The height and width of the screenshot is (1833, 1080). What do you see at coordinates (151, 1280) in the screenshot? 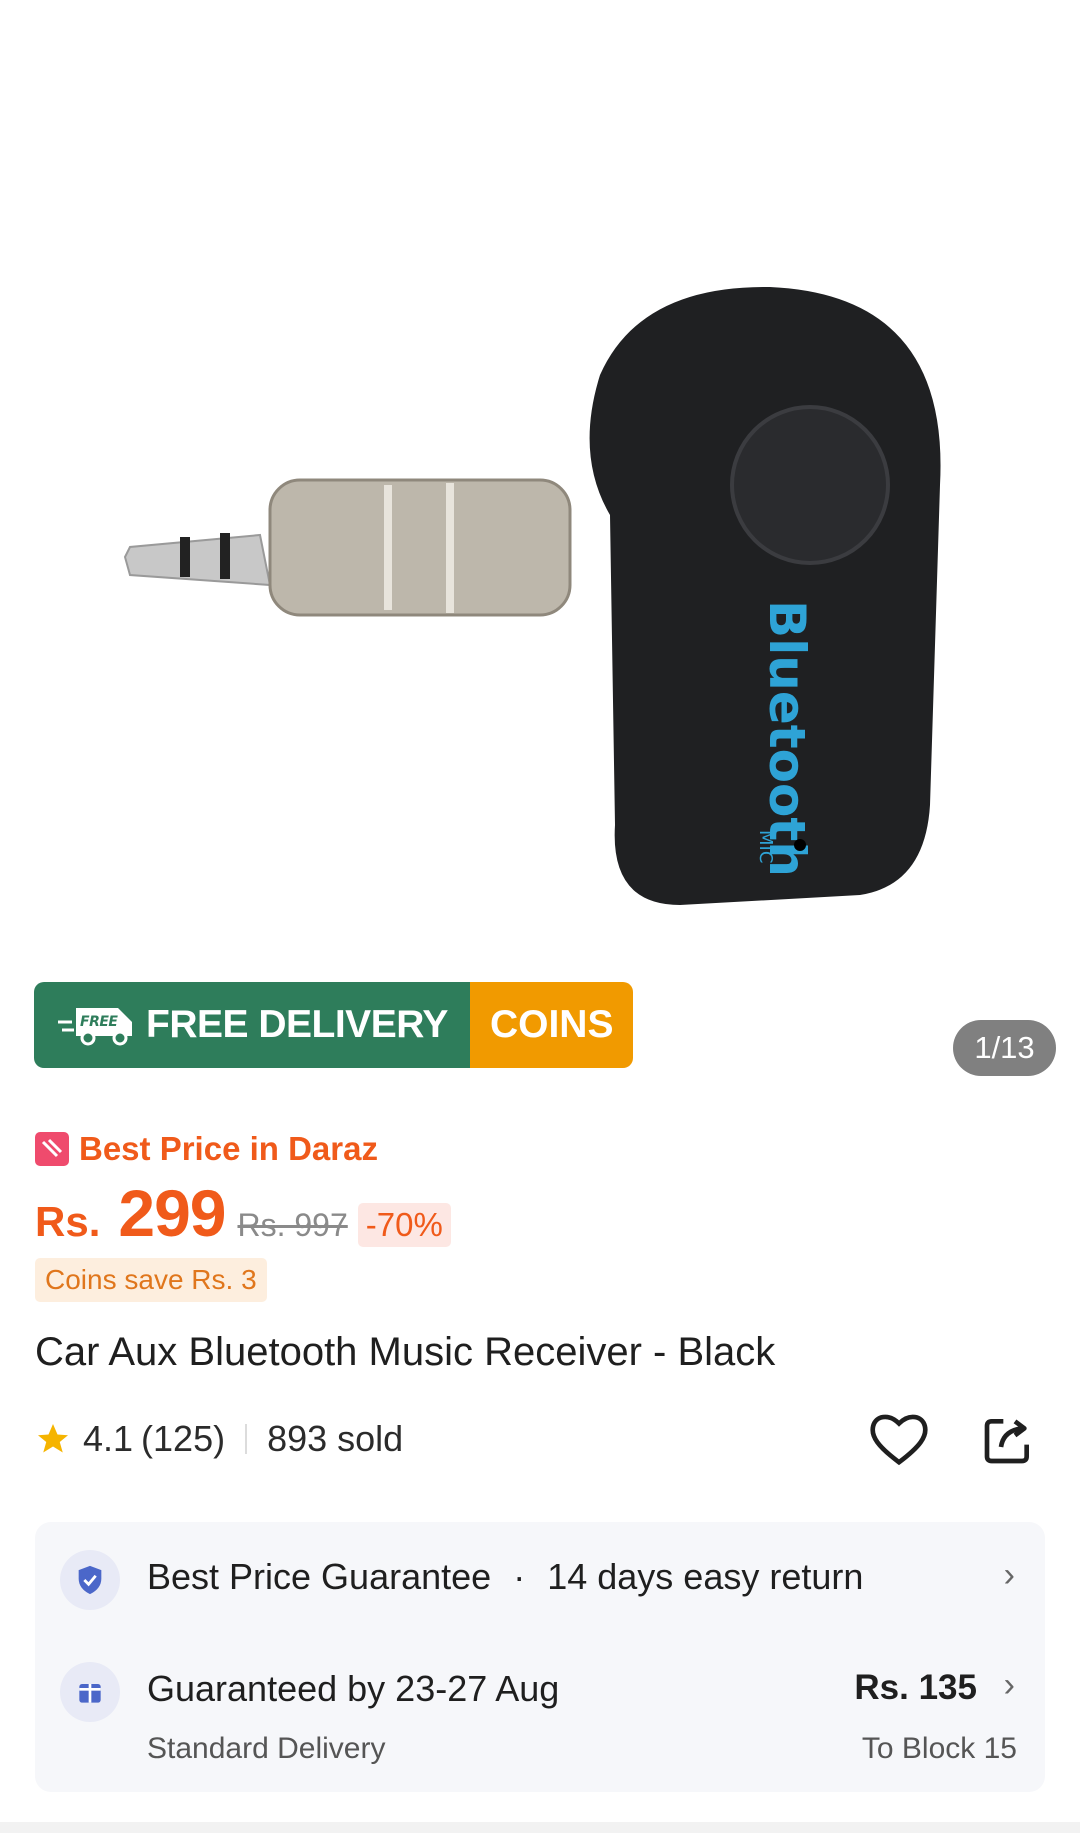
I see `coins-save-badge: Coins save Rs. 3` at bounding box center [151, 1280].